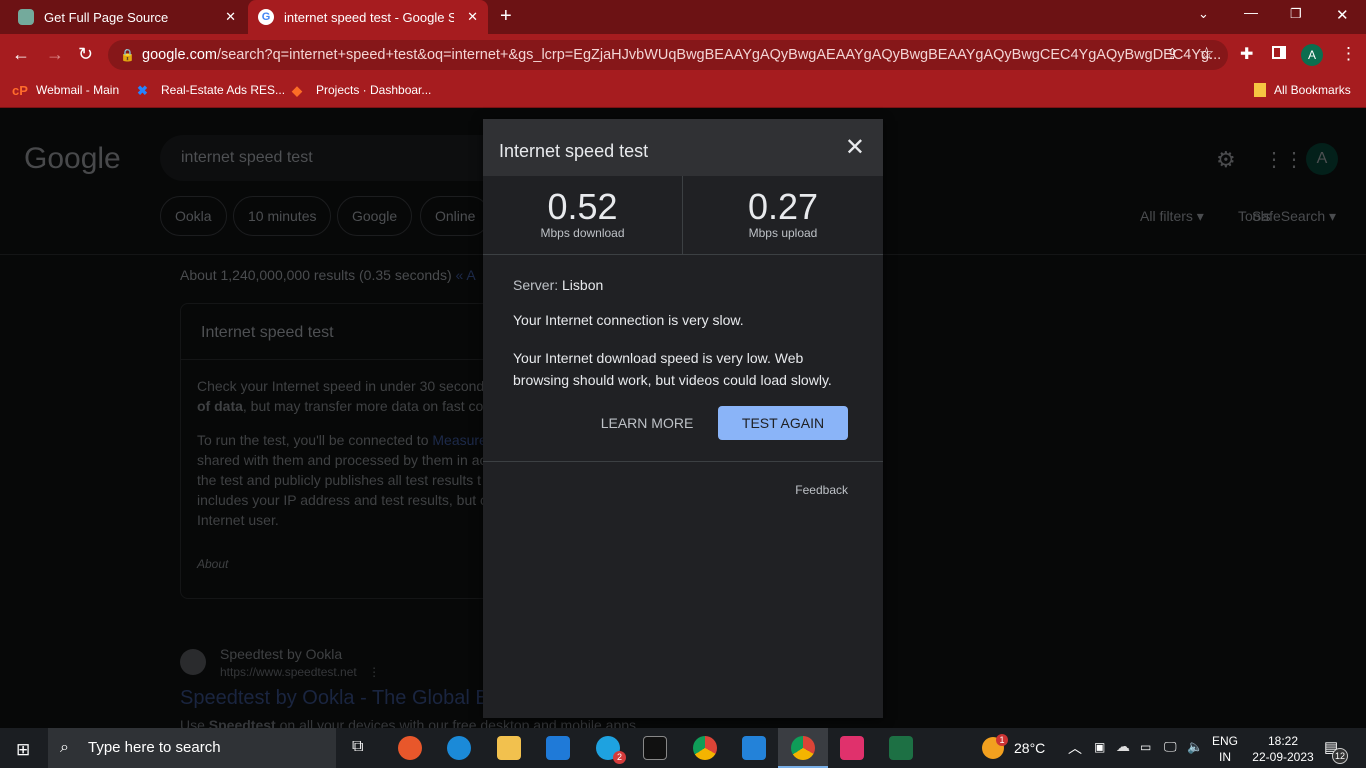 The width and height of the screenshot is (1366, 768). Describe the element at coordinates (192, 748) in the screenshot. I see `taskbar-search-box: ⌕ Type here to search` at that location.